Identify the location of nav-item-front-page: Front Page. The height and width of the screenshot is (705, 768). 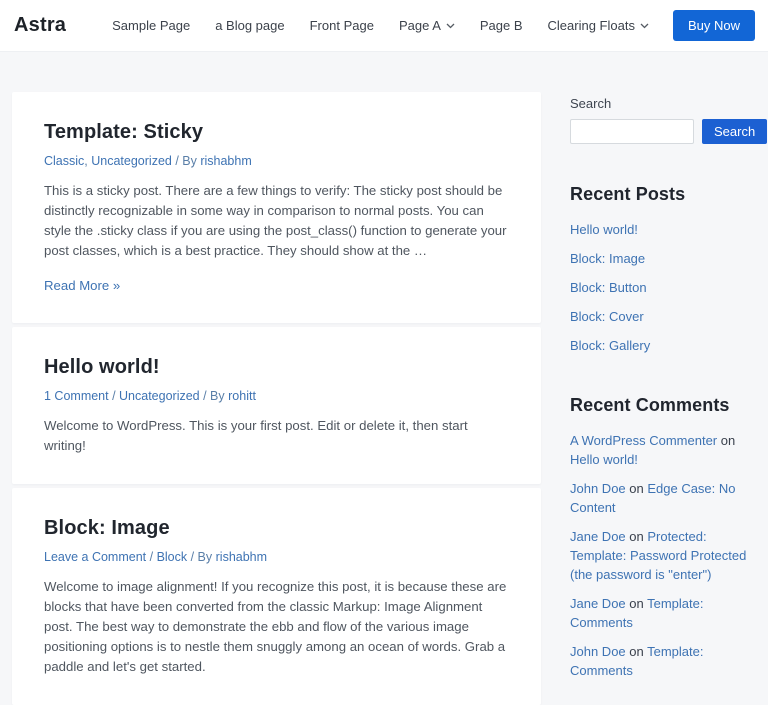
(342, 25).